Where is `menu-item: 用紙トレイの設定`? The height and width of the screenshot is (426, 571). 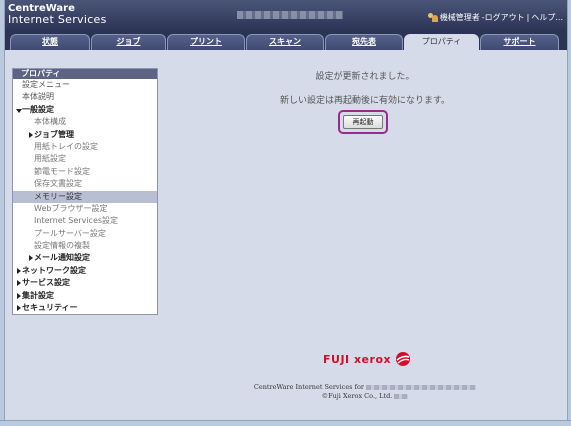 menu-item: 用紙トレイの設定 is located at coordinates (85, 147).